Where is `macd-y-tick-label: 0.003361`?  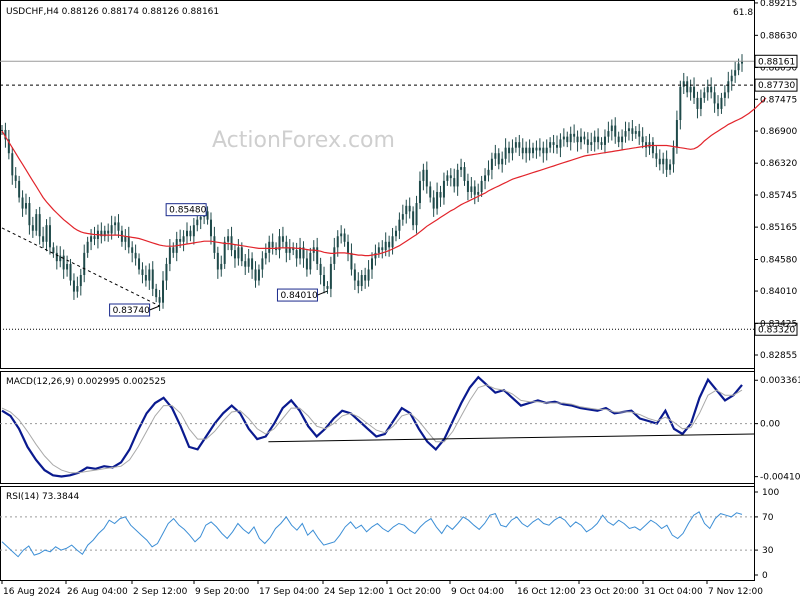 macd-y-tick-label: 0.003361 is located at coordinates (780, 381).